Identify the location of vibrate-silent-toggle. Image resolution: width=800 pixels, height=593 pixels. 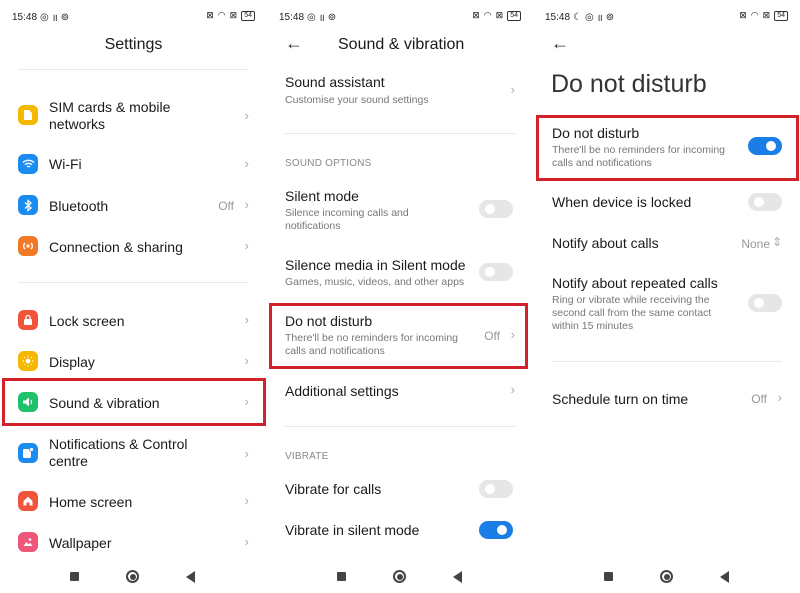
(496, 530).